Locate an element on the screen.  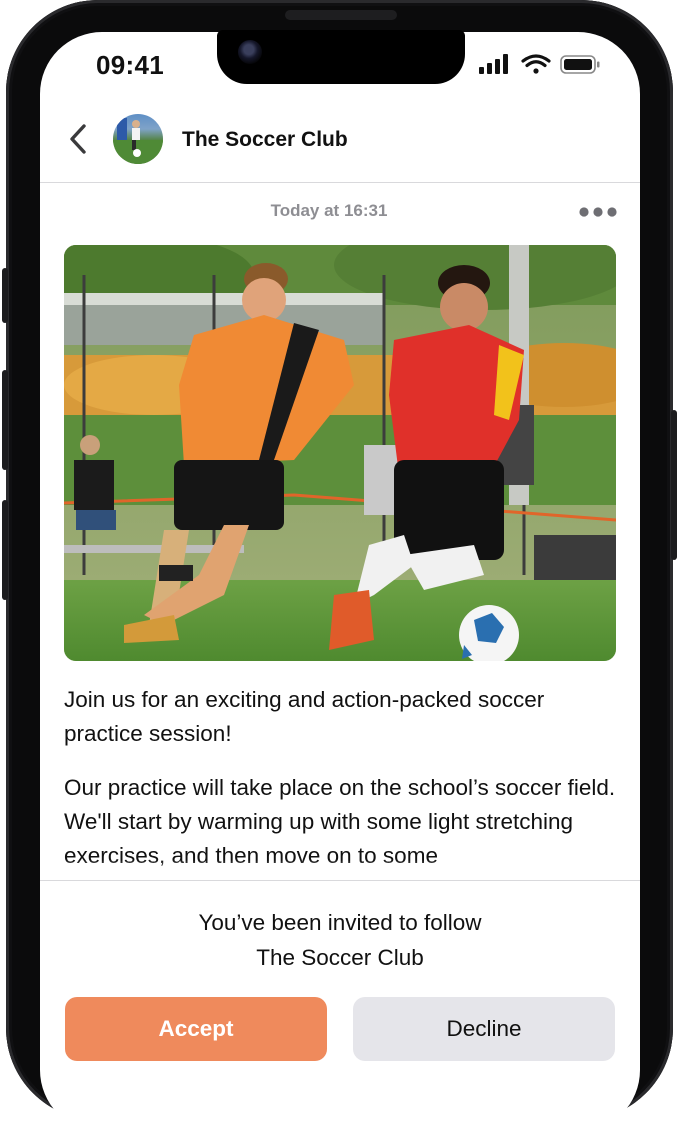
post-timestamp: Today at 16:31 is located at coordinates (329, 210).